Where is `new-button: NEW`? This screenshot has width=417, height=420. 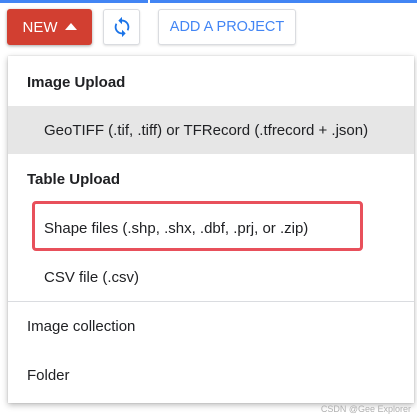
new-button: NEW is located at coordinates (49, 27).